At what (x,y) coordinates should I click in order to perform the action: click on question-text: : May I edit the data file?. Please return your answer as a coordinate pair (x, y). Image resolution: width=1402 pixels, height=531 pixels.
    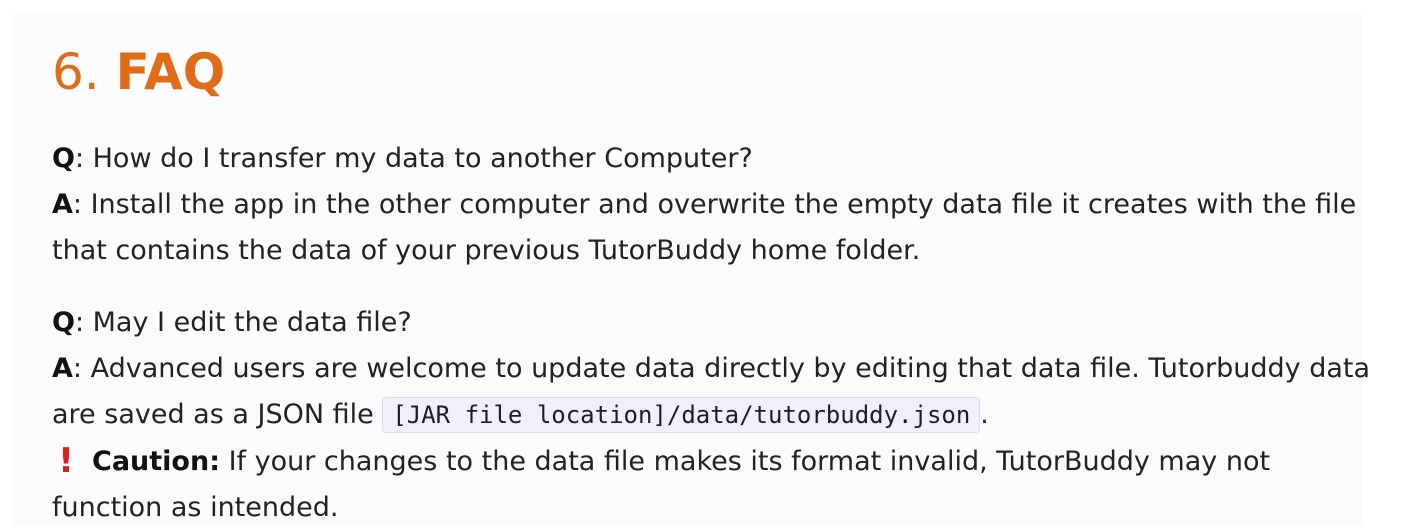
    Looking at the image, I should click on (243, 322).